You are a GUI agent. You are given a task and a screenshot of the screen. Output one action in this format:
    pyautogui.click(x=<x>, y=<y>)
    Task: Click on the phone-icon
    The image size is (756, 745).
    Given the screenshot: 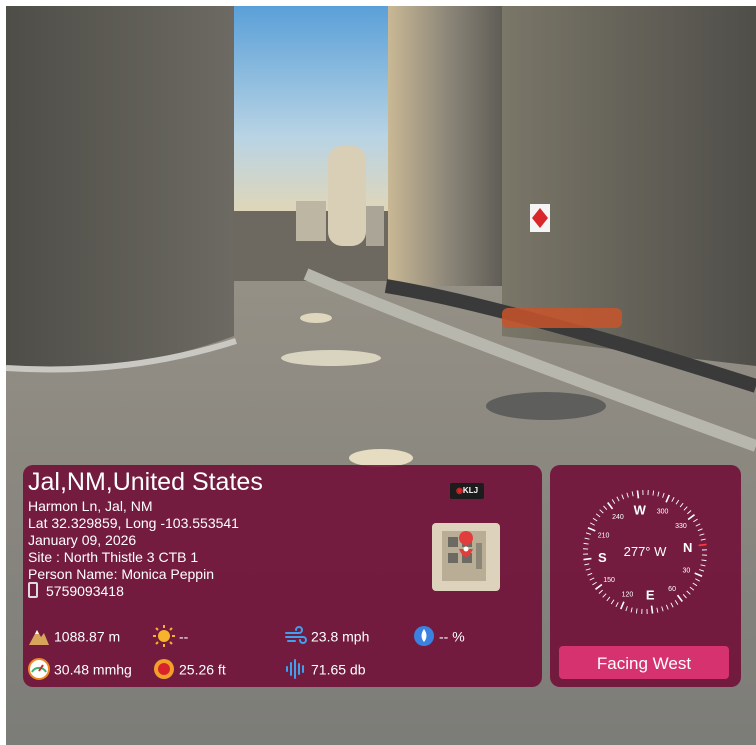 What is the action you would take?
    pyautogui.click(x=33, y=590)
    